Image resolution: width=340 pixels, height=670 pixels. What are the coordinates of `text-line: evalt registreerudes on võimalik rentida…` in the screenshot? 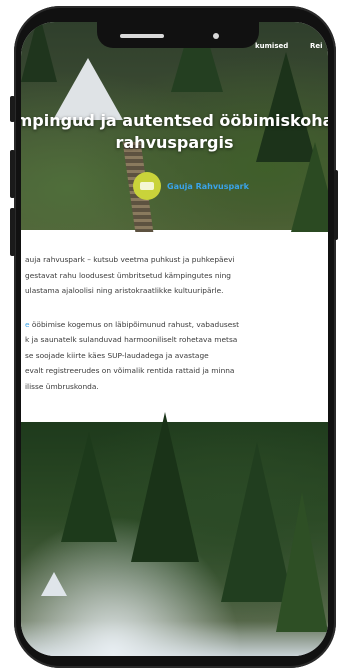 It's located at (130, 370).